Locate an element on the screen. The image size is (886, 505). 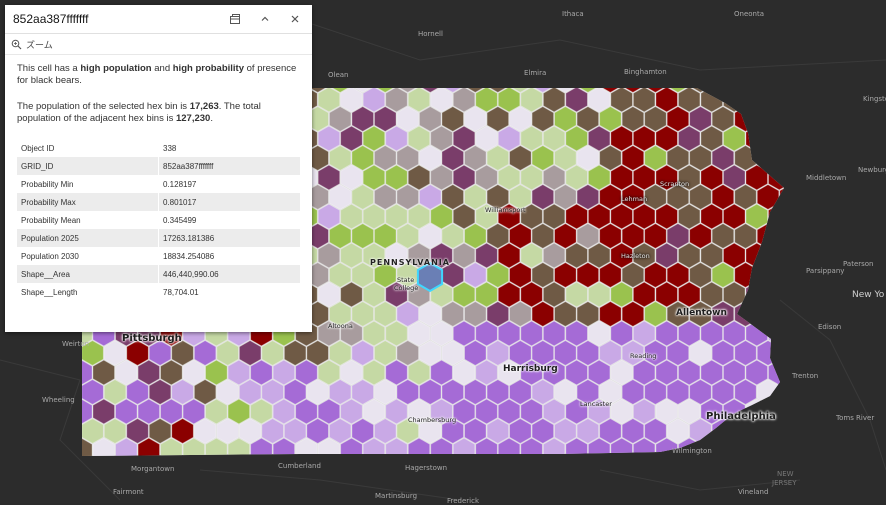
attribute-key: GRID_ID is located at coordinates (88, 166).